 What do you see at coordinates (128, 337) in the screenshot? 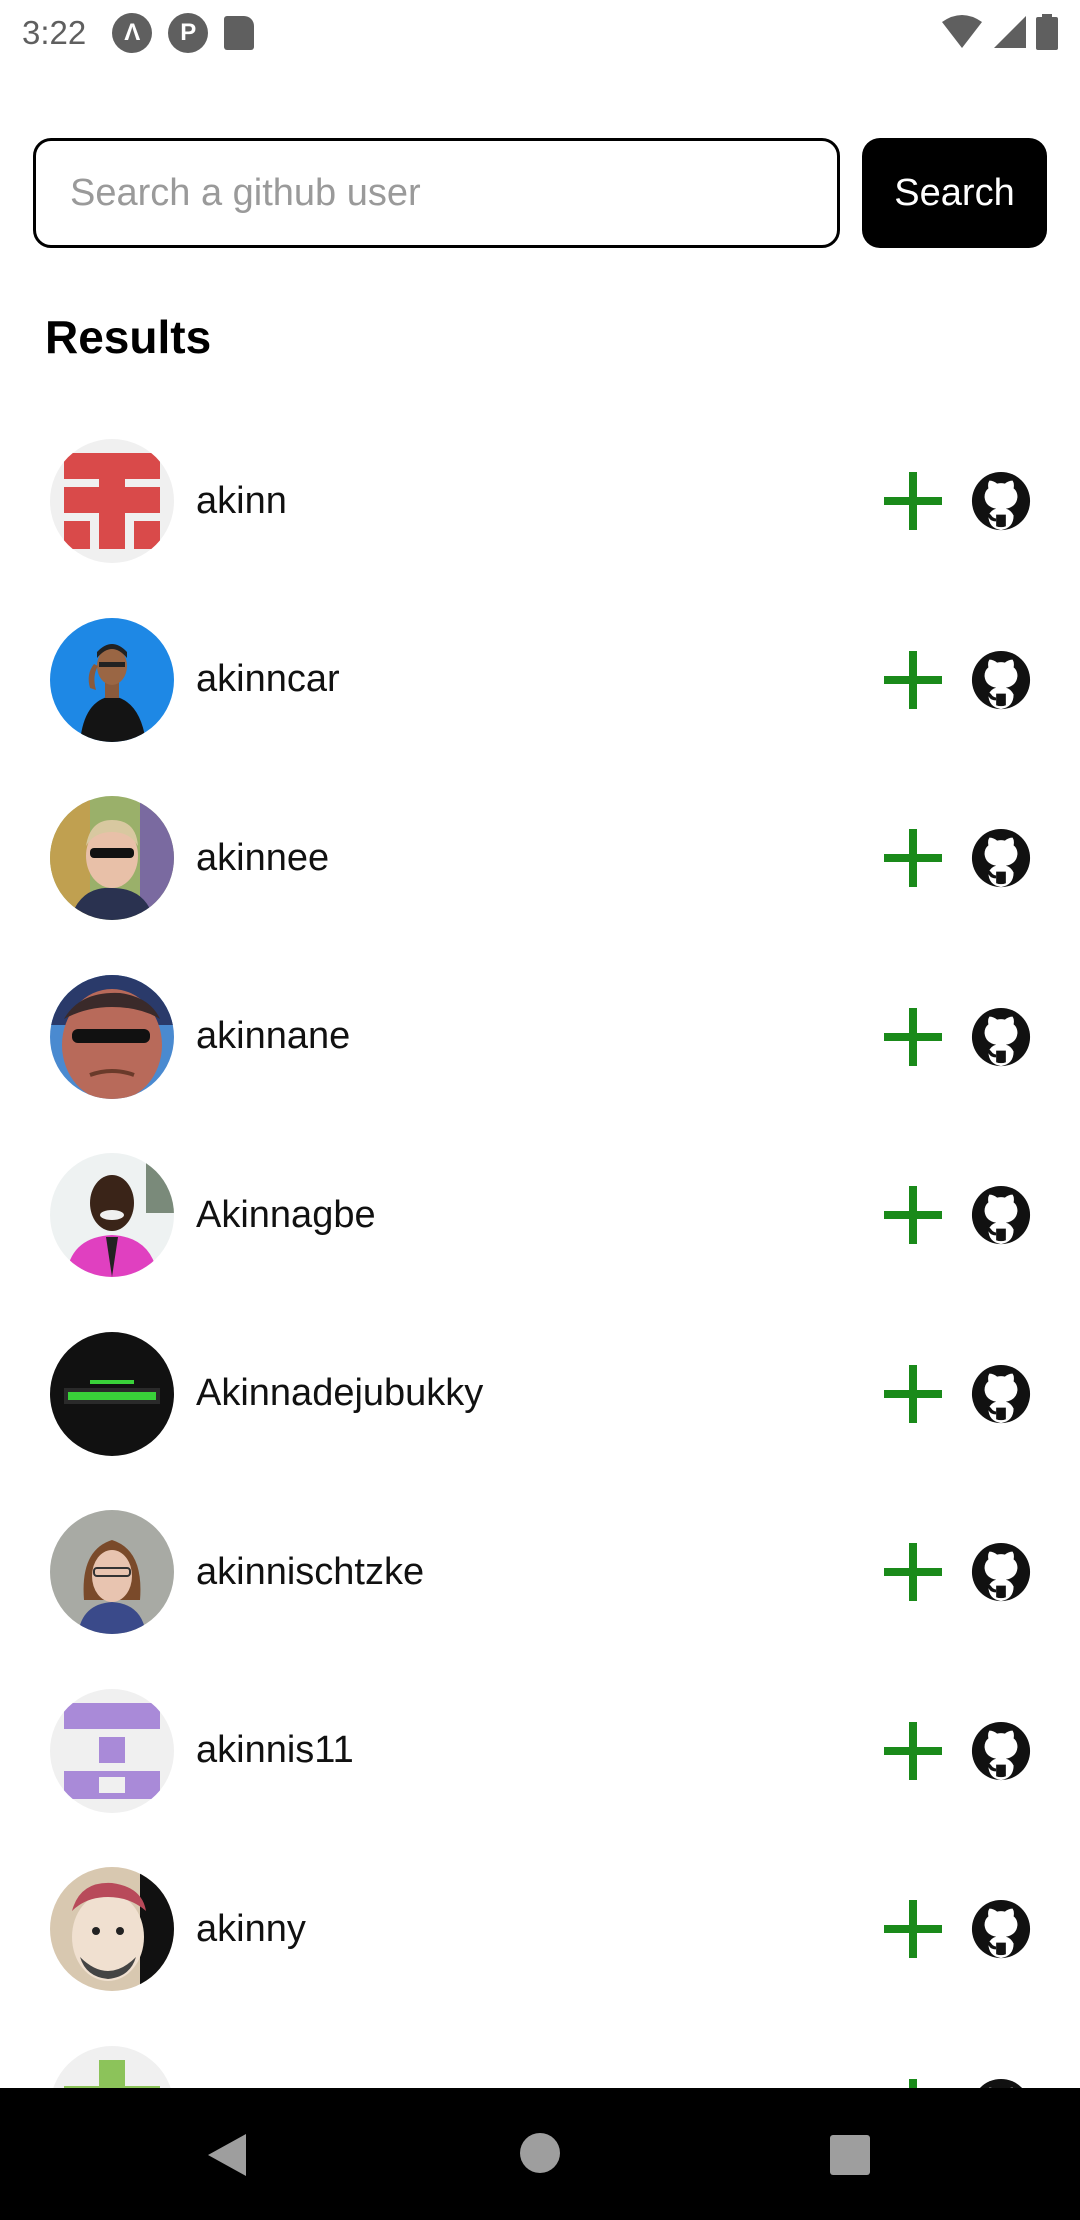
I see `results-heading: Results` at bounding box center [128, 337].